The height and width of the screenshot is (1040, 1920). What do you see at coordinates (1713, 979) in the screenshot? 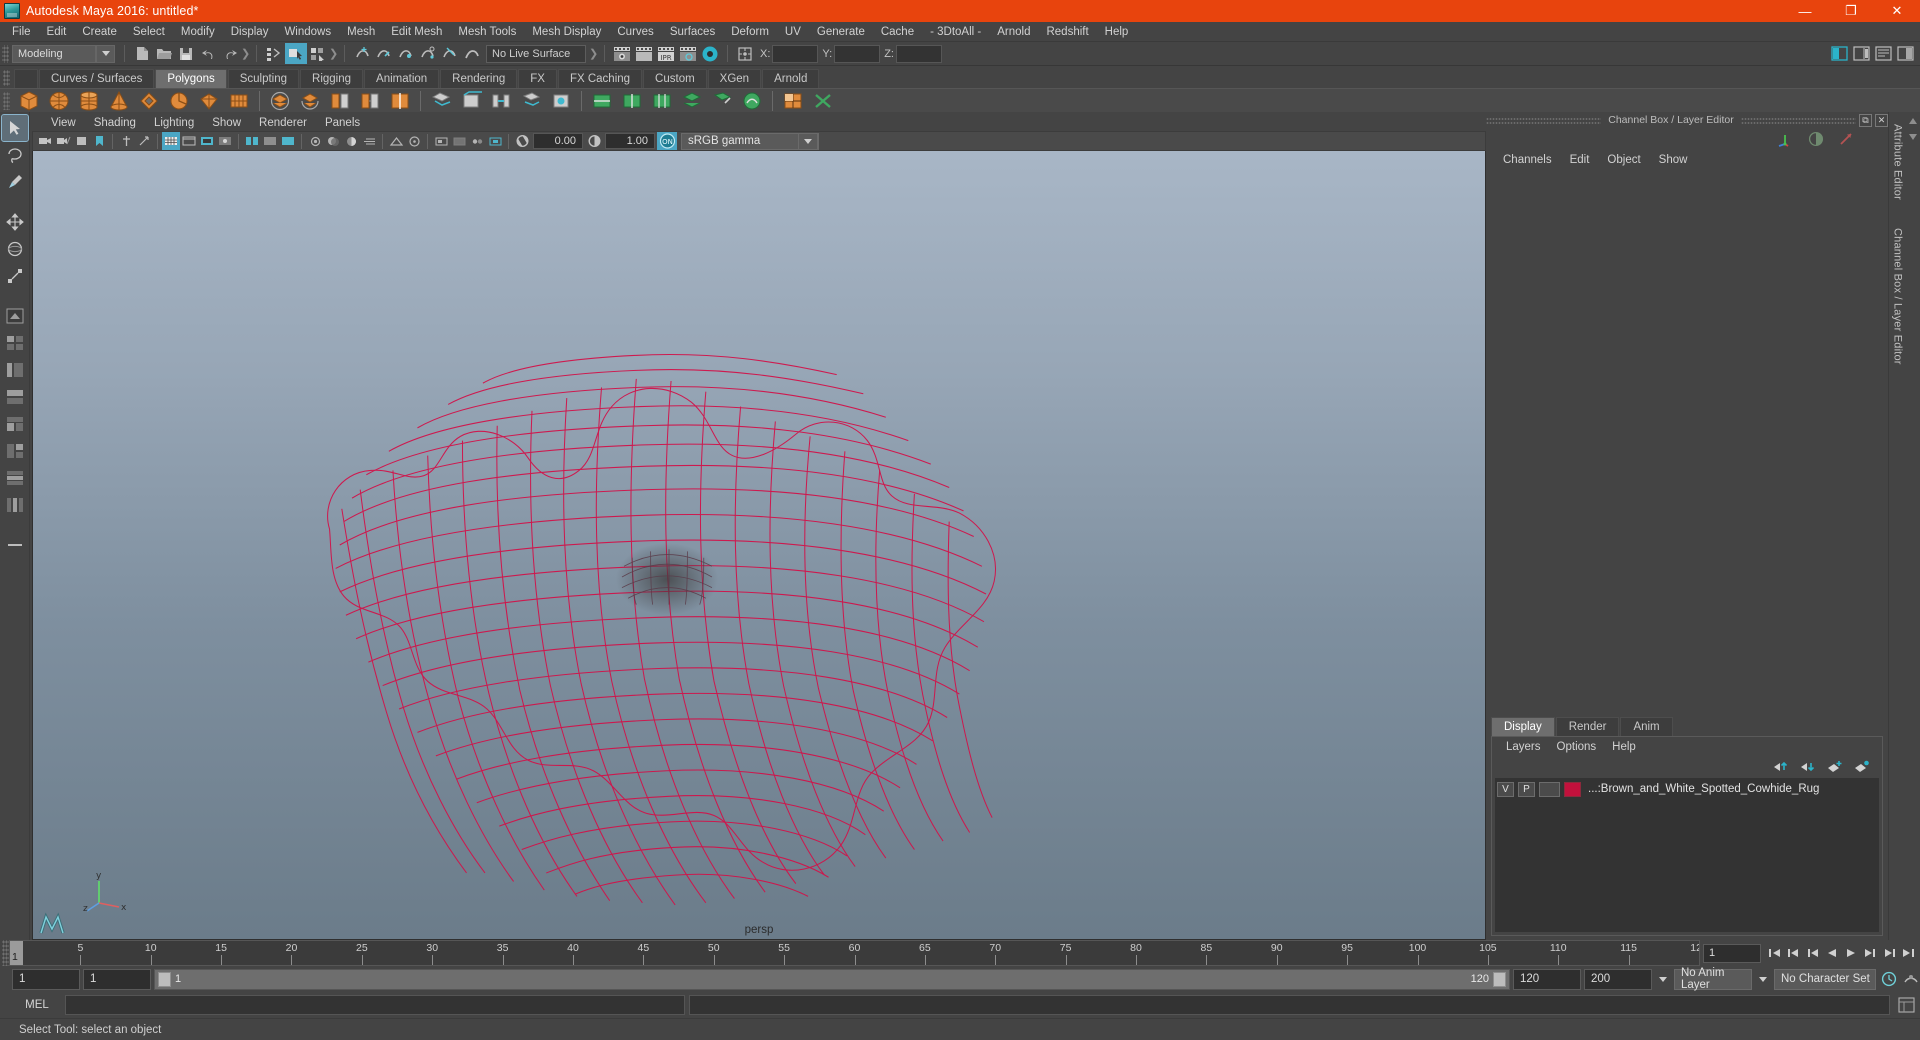
I see `anim-layer-selector: No Anim Layer` at bounding box center [1713, 979].